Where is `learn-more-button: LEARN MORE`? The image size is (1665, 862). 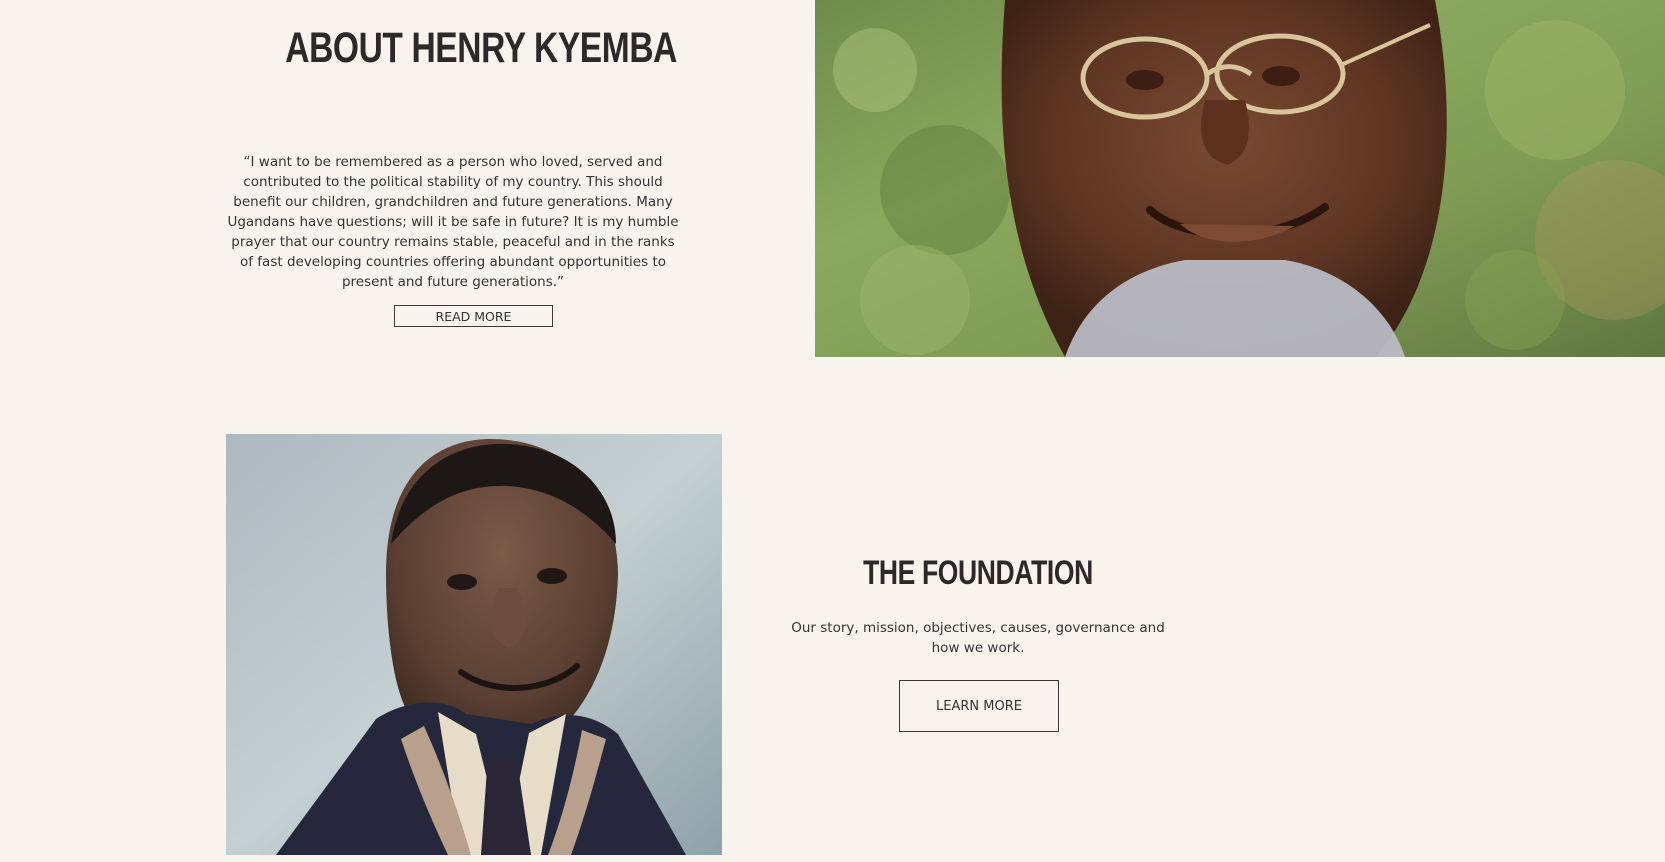 learn-more-button: LEARN MORE is located at coordinates (979, 706).